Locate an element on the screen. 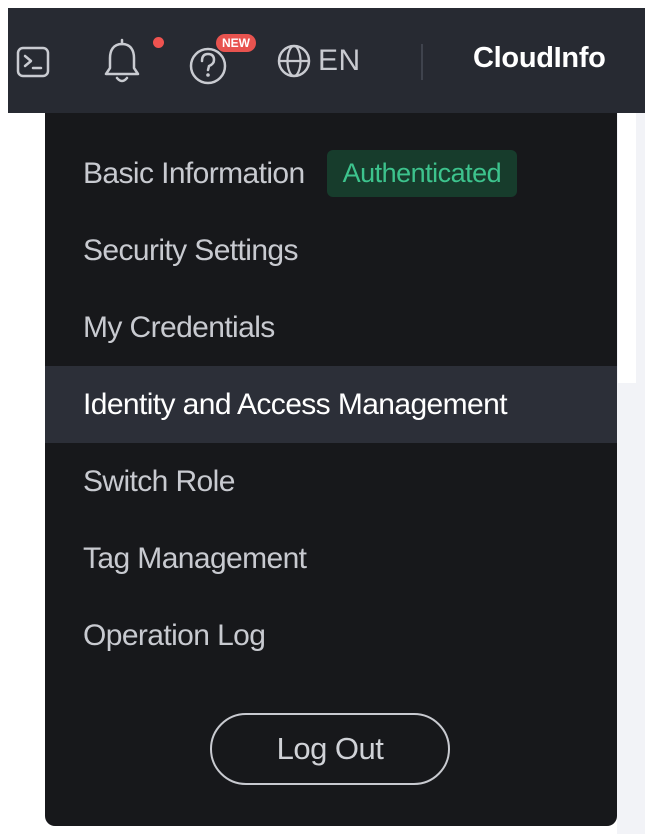 Image resolution: width=645 pixels, height=834 pixels. account-name: CloudInfo is located at coordinates (539, 58).